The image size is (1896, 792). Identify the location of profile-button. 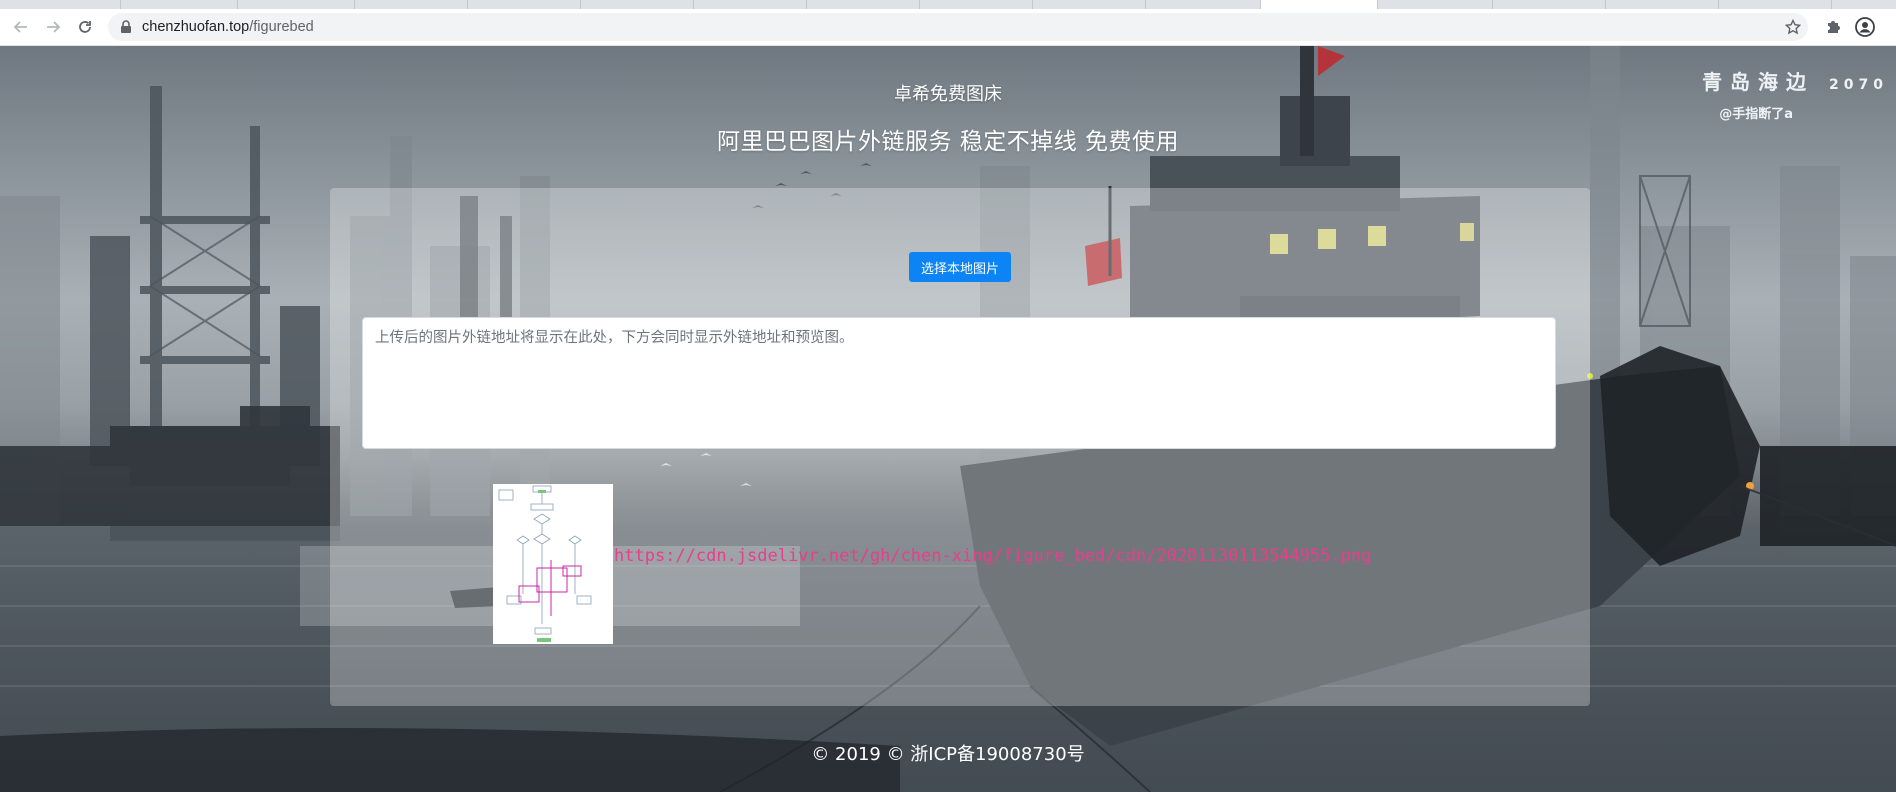
(1865, 27).